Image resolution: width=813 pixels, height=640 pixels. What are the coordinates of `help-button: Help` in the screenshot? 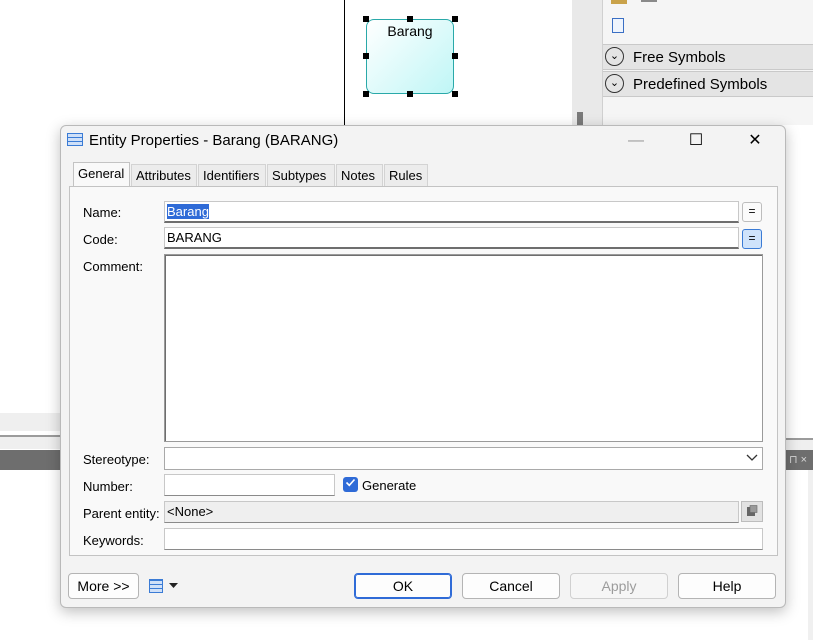 It's located at (727, 586).